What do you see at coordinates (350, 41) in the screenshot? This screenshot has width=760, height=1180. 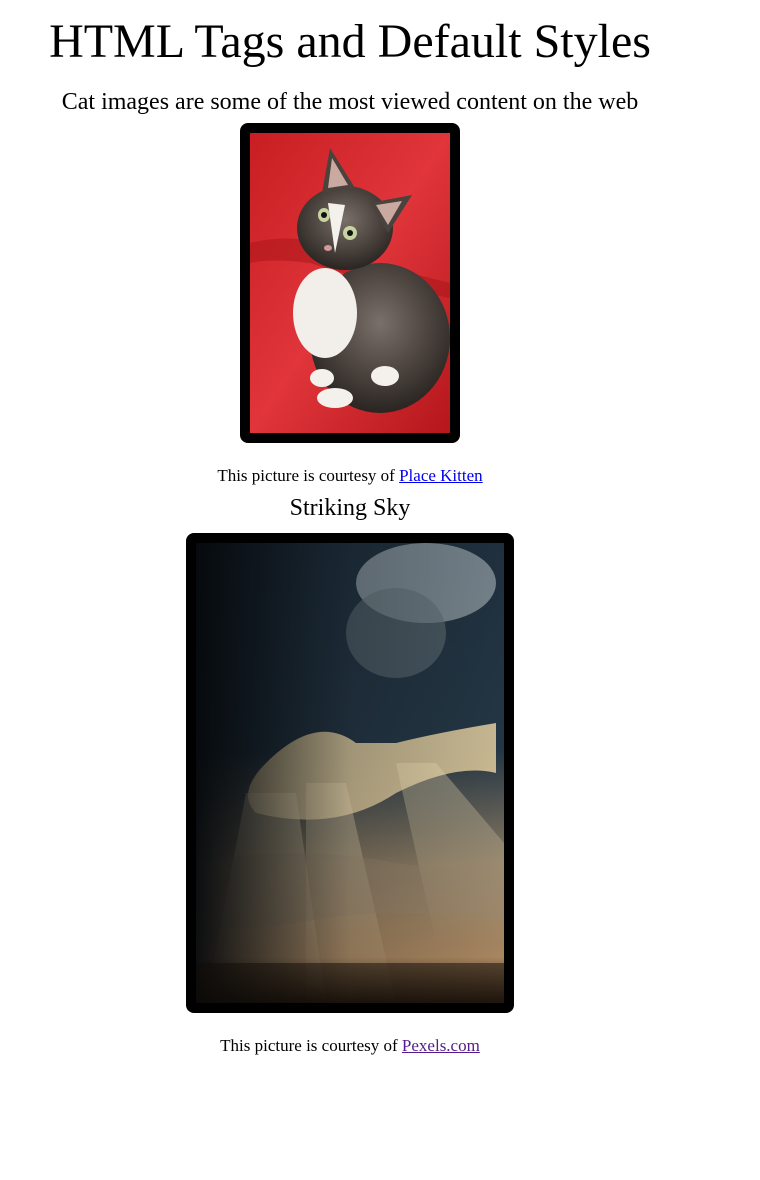 I see `page-title: HTML Tags and Default Styles` at bounding box center [350, 41].